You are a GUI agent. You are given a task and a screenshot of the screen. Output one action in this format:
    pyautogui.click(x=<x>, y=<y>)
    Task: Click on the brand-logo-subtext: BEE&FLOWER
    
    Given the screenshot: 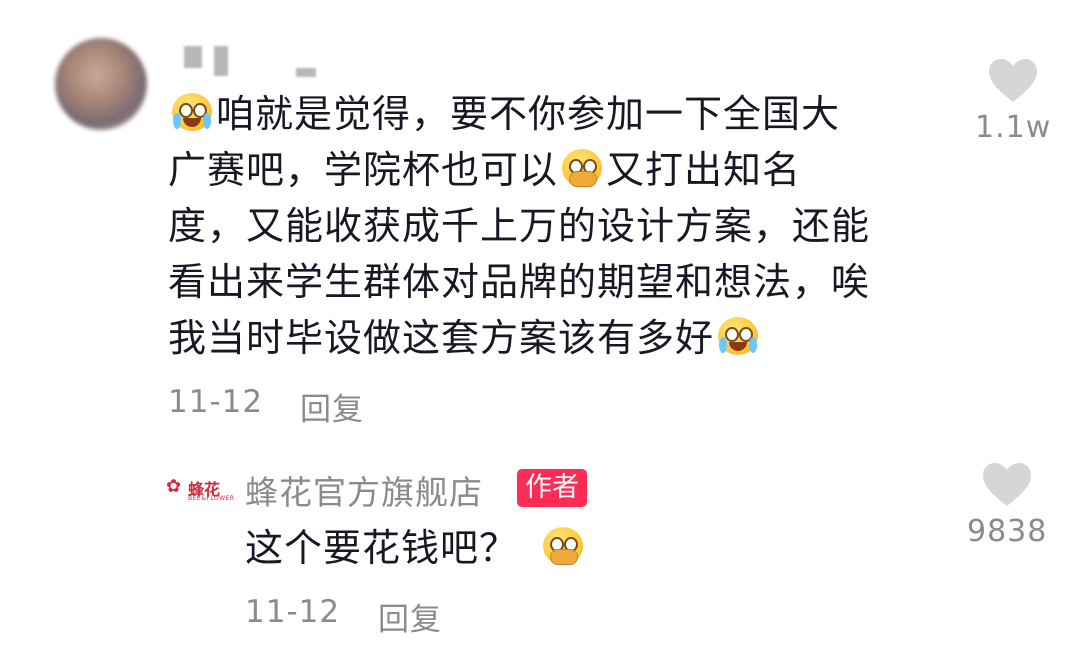 What is the action you would take?
    pyautogui.click(x=211, y=498)
    